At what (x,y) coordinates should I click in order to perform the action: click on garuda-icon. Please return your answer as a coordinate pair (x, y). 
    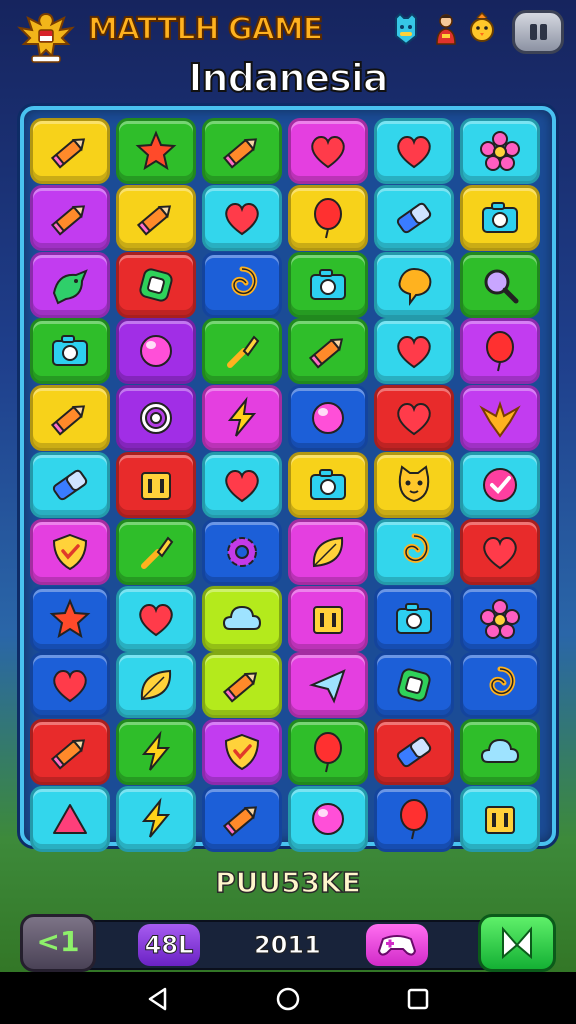
    Looking at the image, I should click on (500, 419).